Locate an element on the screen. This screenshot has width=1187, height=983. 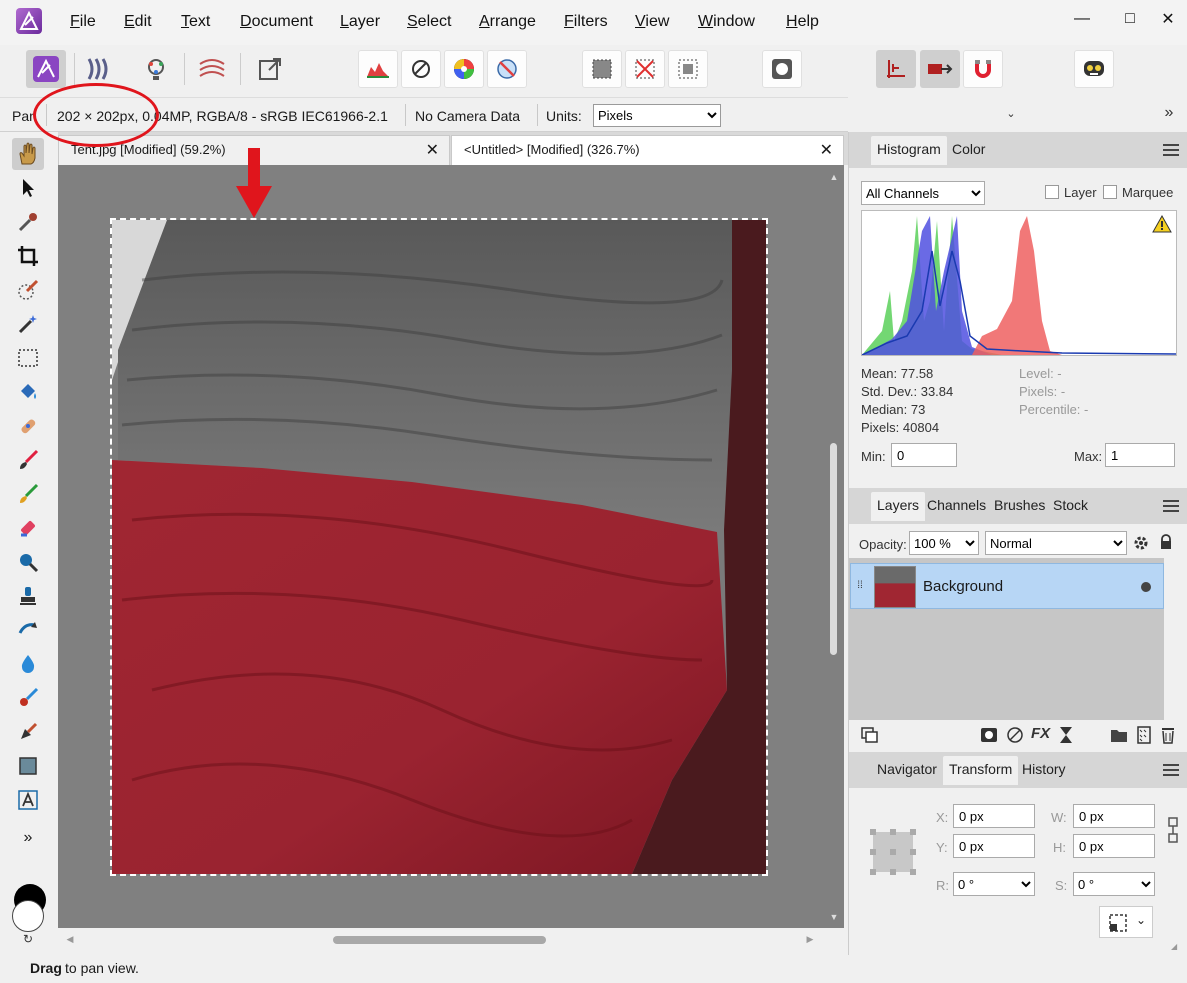
marquee-checkbox is located at coordinates (1110, 192).